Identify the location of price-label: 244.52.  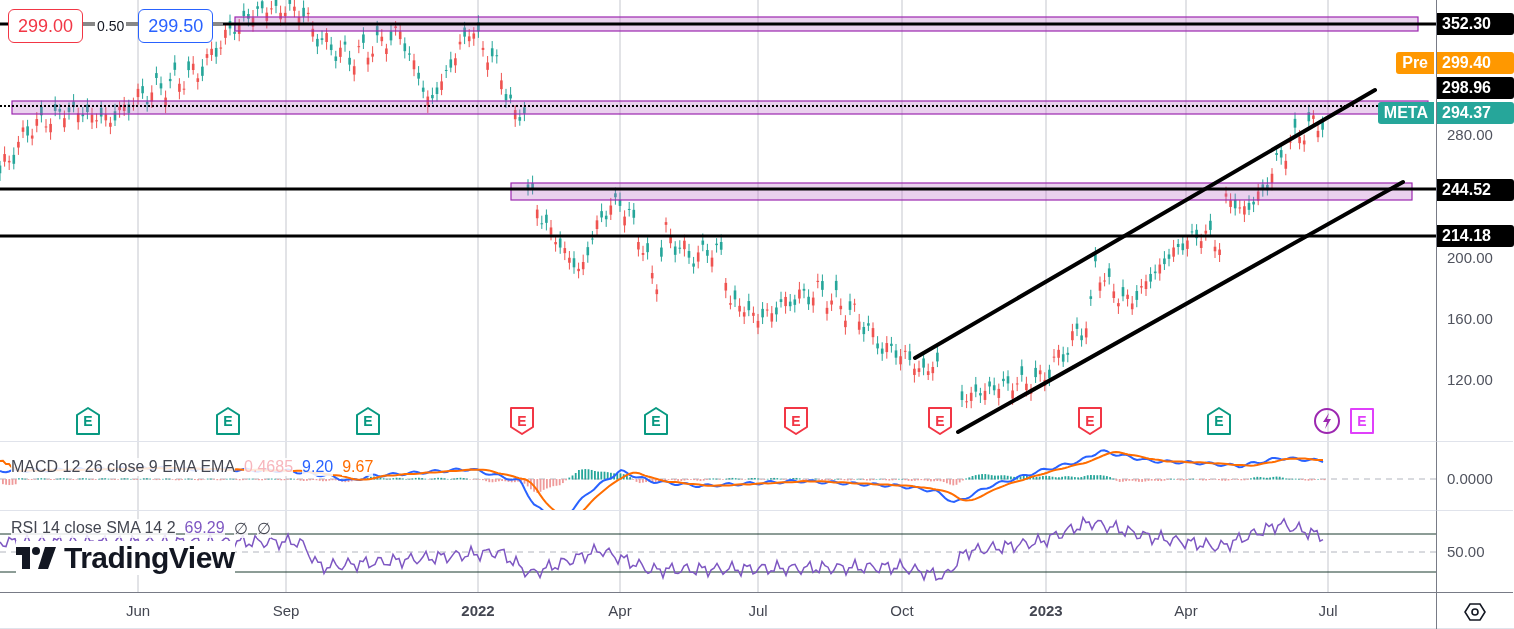
(1475, 190).